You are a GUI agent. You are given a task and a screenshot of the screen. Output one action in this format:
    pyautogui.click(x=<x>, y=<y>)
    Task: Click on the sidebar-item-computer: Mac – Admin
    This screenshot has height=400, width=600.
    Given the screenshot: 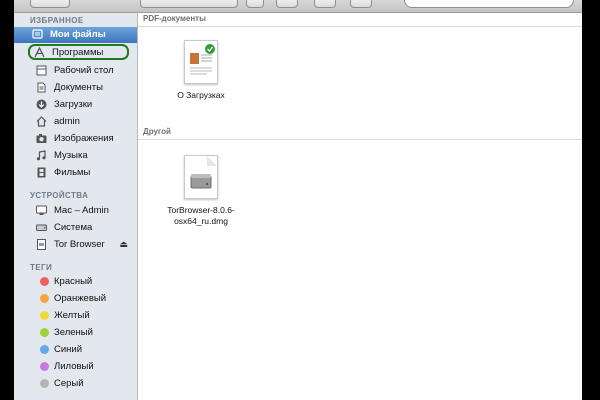 What is the action you would take?
    pyautogui.click(x=76, y=211)
    